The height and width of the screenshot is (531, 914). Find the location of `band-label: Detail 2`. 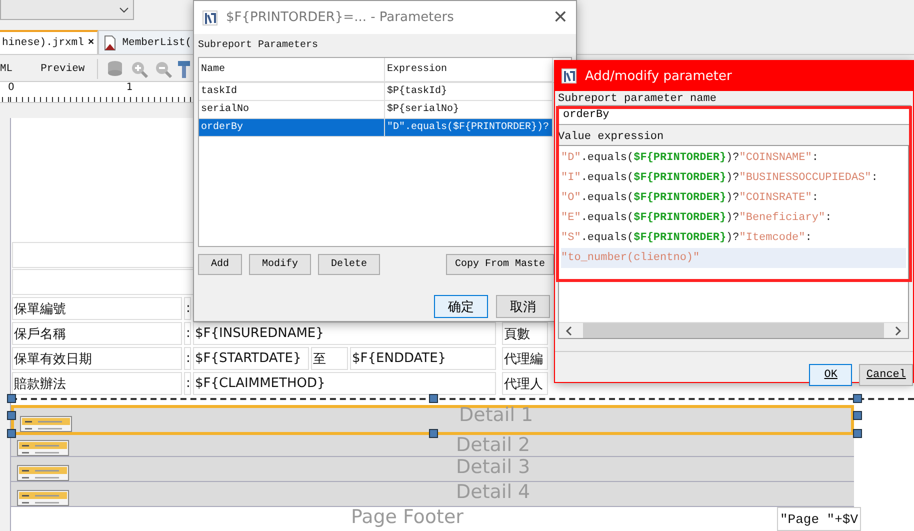

band-label: Detail 2 is located at coordinates (493, 445).